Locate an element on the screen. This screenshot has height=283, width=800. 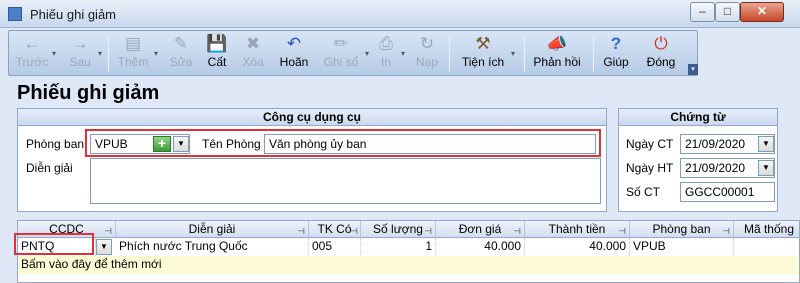
close-button: ⏻ Đóng is located at coordinates (661, 54).